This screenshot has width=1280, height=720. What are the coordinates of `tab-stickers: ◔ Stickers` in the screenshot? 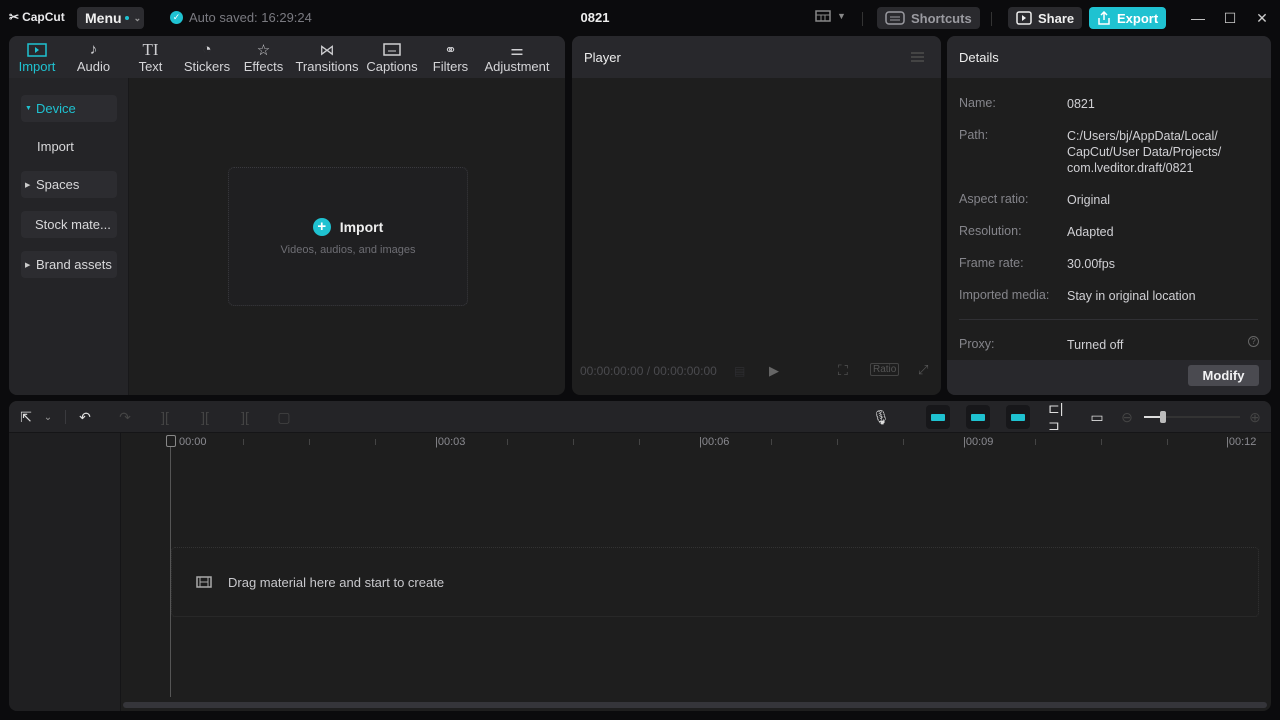 It's located at (207, 57).